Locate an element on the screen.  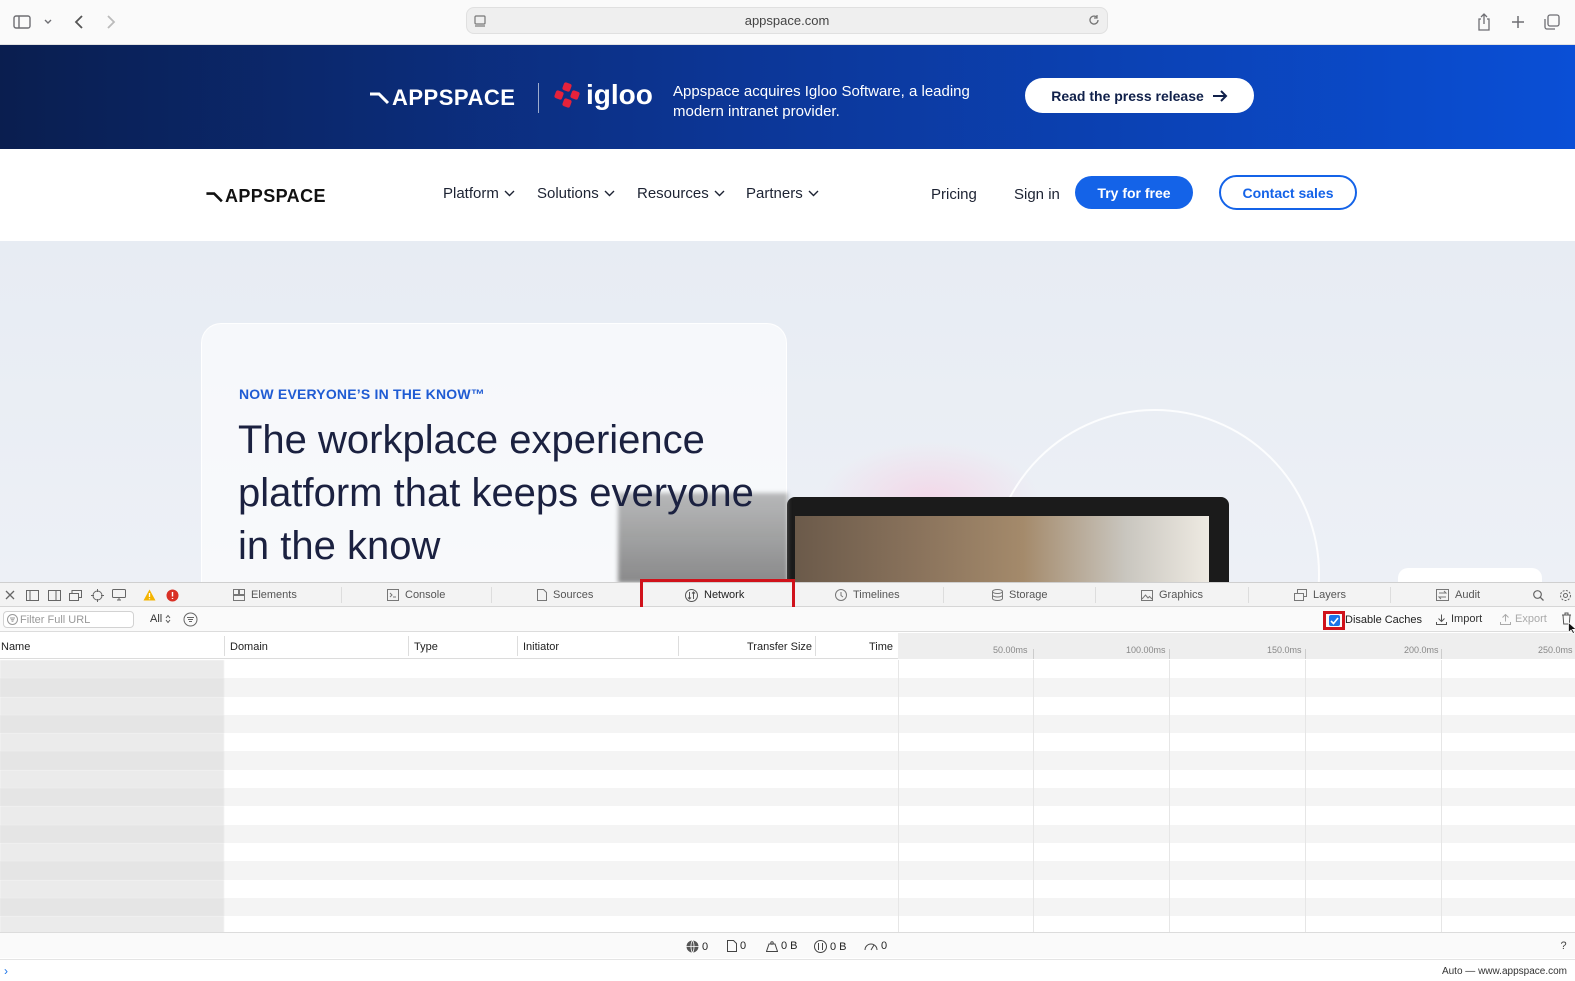
menu-partners-label: Partners is located at coordinates (774, 193).